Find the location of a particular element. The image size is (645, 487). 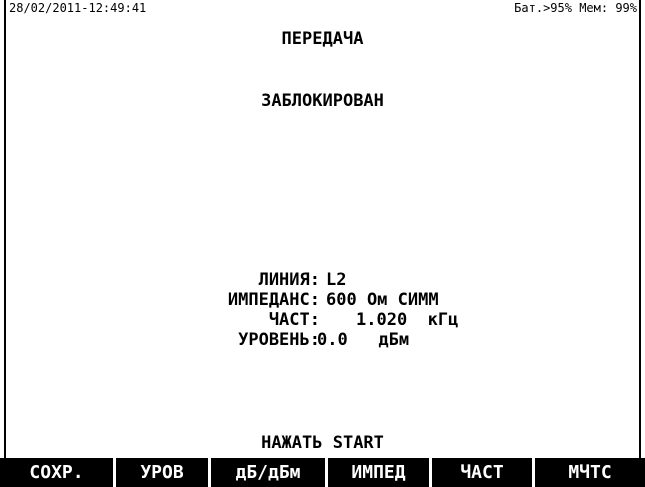

screen-frame-right is located at coordinates (640, 243).